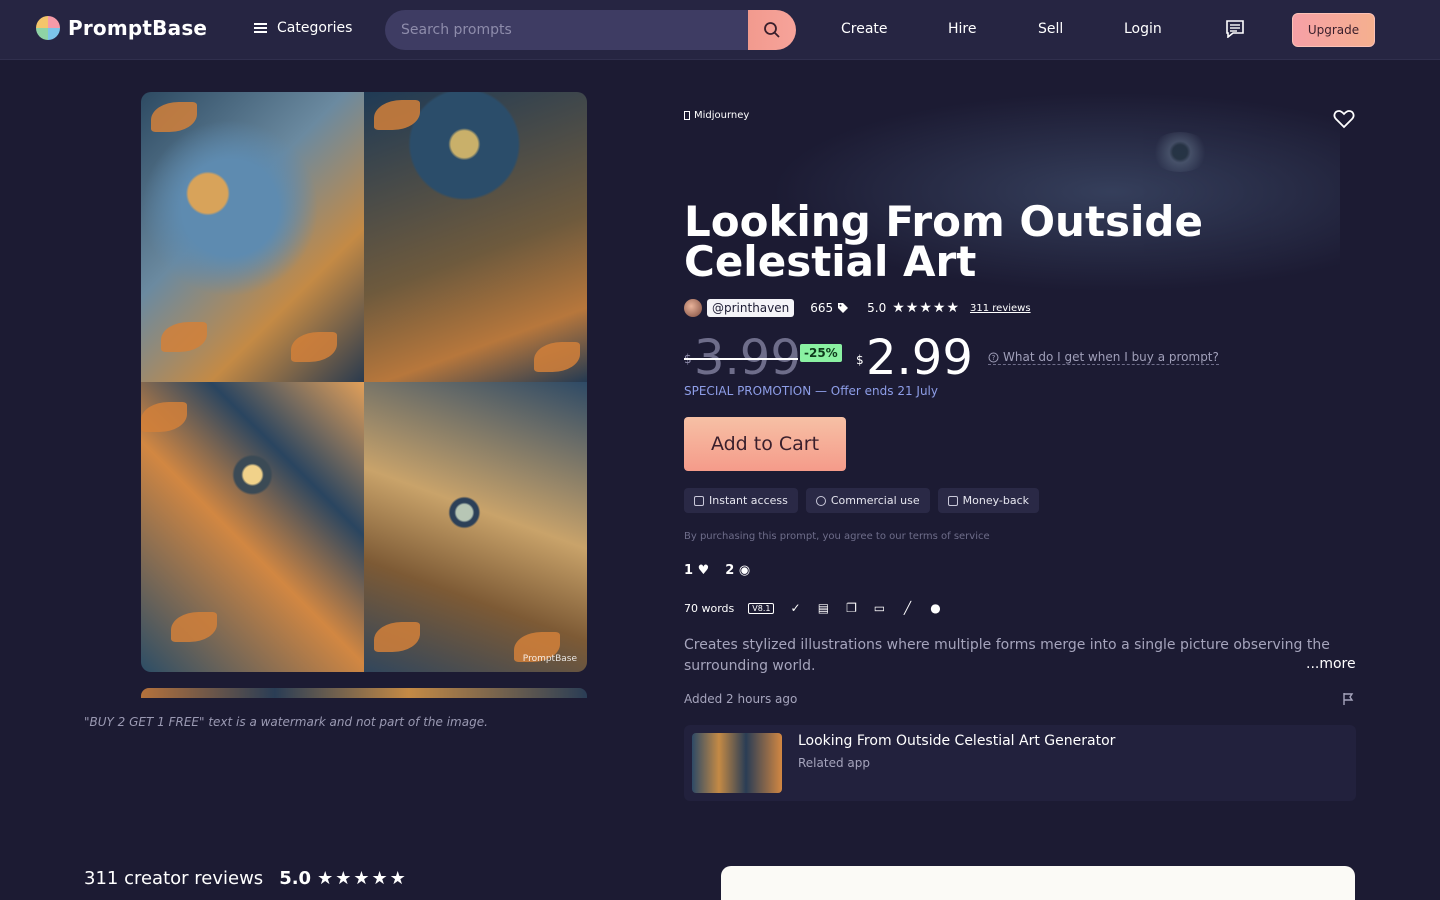 The height and width of the screenshot is (900, 1440). Describe the element at coordinates (1235, 29) in the screenshot. I see `chat-icon` at that location.